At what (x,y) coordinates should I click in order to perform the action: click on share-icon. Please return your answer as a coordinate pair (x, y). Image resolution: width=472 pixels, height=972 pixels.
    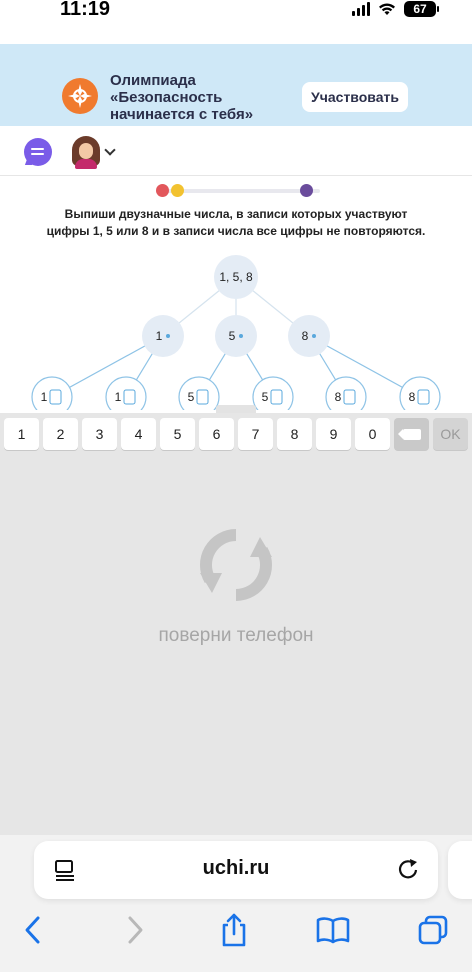
    Looking at the image, I should click on (234, 930).